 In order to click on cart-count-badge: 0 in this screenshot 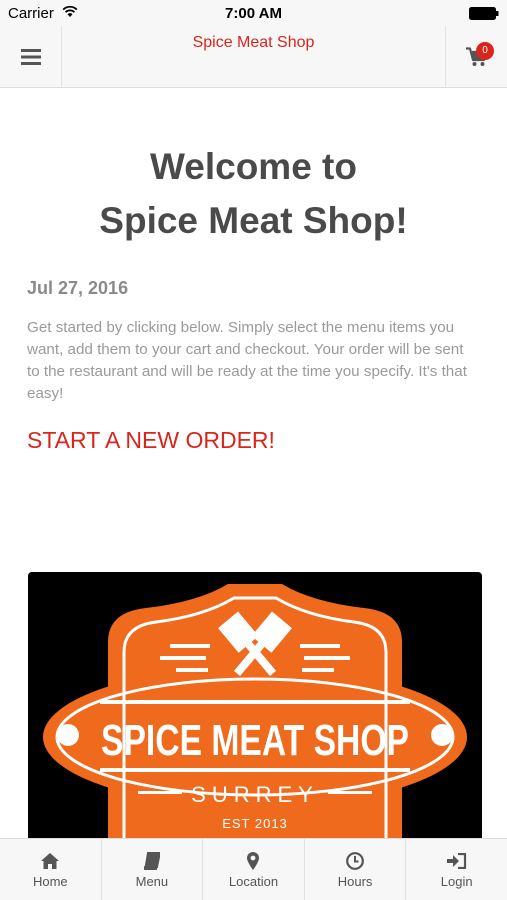, I will do `click(485, 51)`.